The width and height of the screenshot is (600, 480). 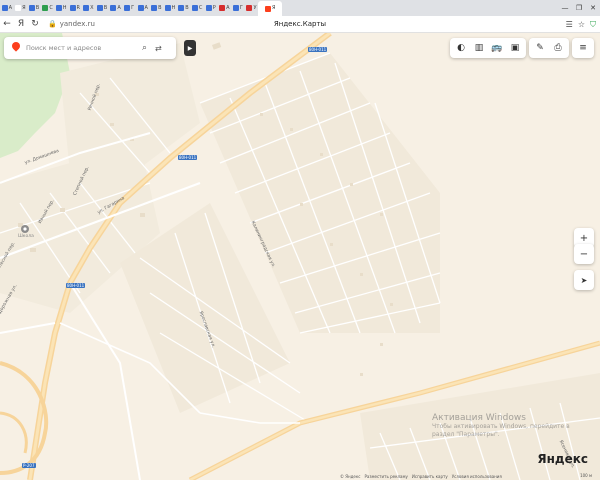 What do you see at coordinates (24, 7) in the screenshot?
I see `tab-label: Я` at bounding box center [24, 7].